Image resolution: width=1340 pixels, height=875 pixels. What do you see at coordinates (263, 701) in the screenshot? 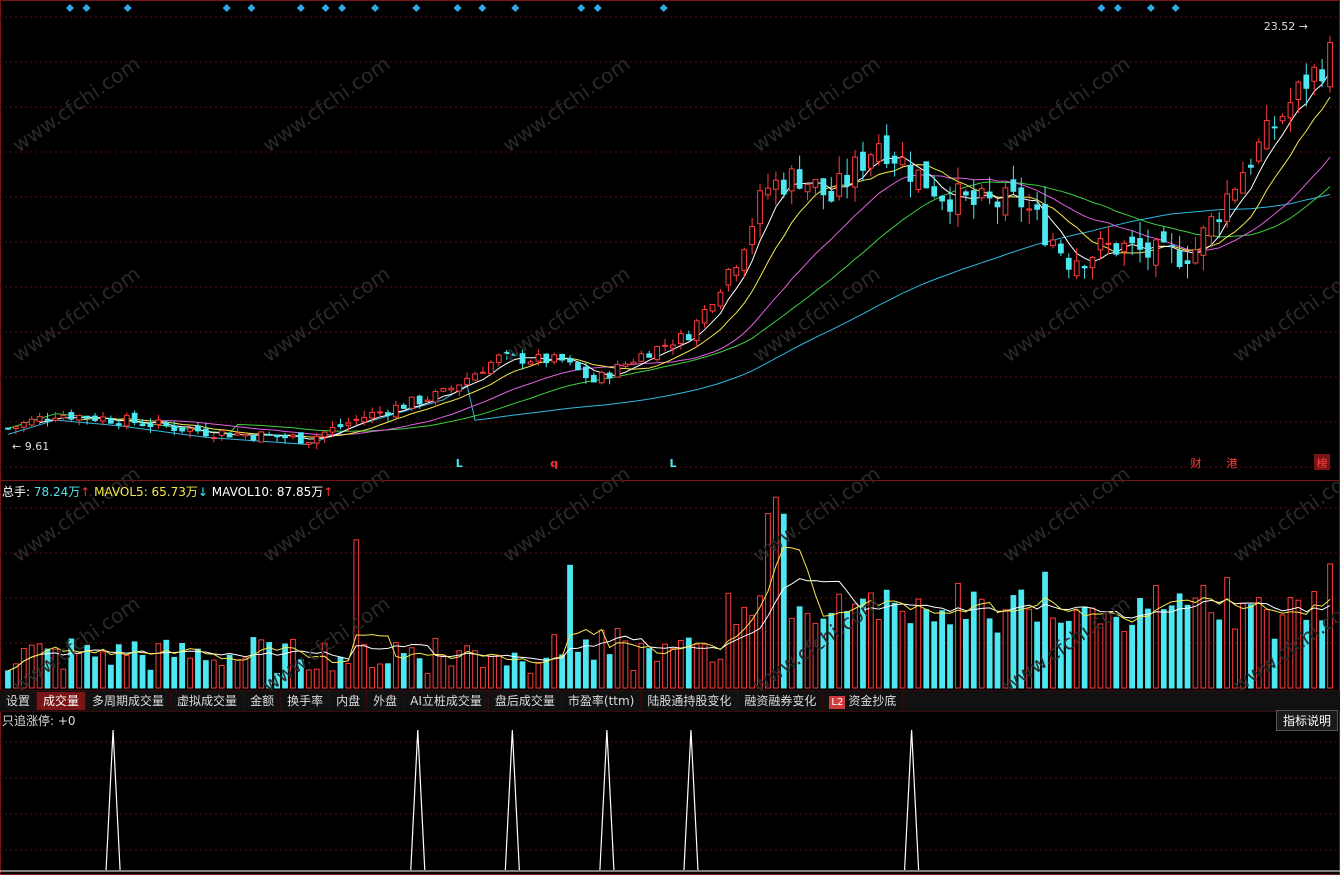
I see `tab-4: 金额` at bounding box center [263, 701].